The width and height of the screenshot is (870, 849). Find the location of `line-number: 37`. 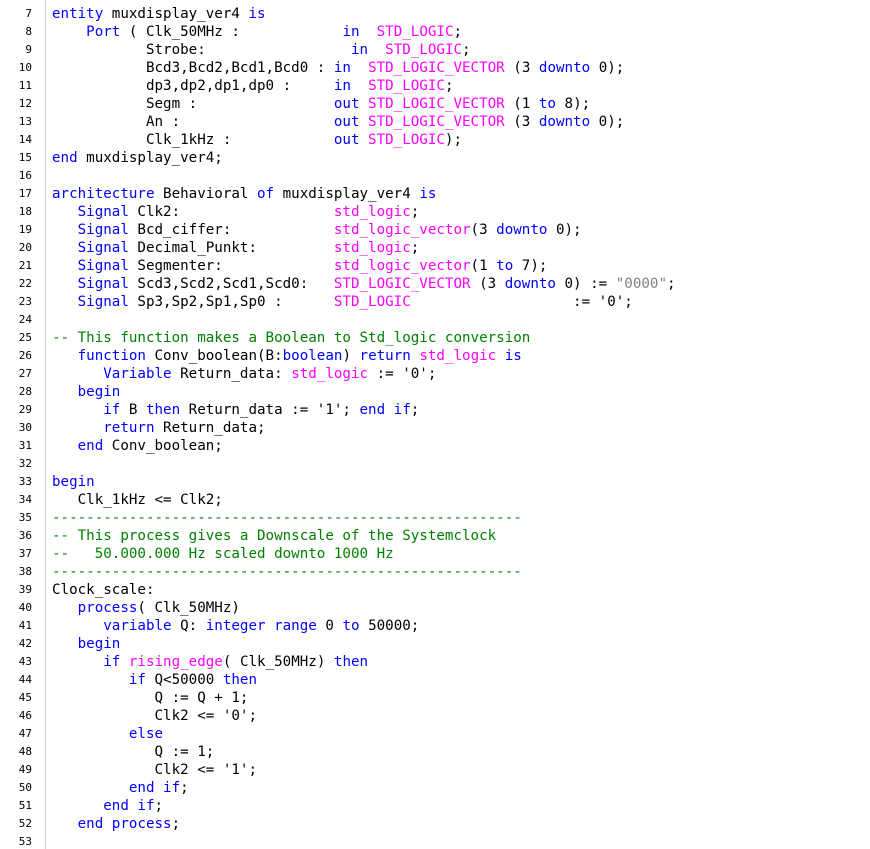

line-number: 37 is located at coordinates (25, 553).